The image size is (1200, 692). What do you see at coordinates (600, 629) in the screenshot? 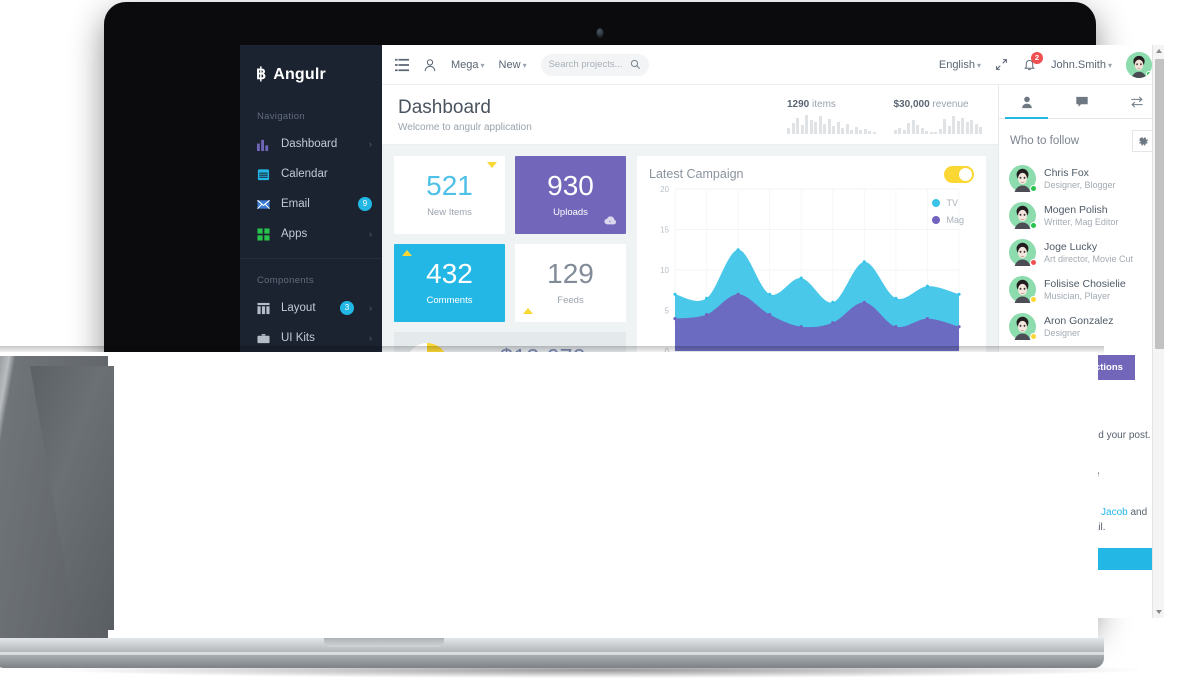
I see `macbook-brand-label: MacBook` at bounding box center [600, 629].